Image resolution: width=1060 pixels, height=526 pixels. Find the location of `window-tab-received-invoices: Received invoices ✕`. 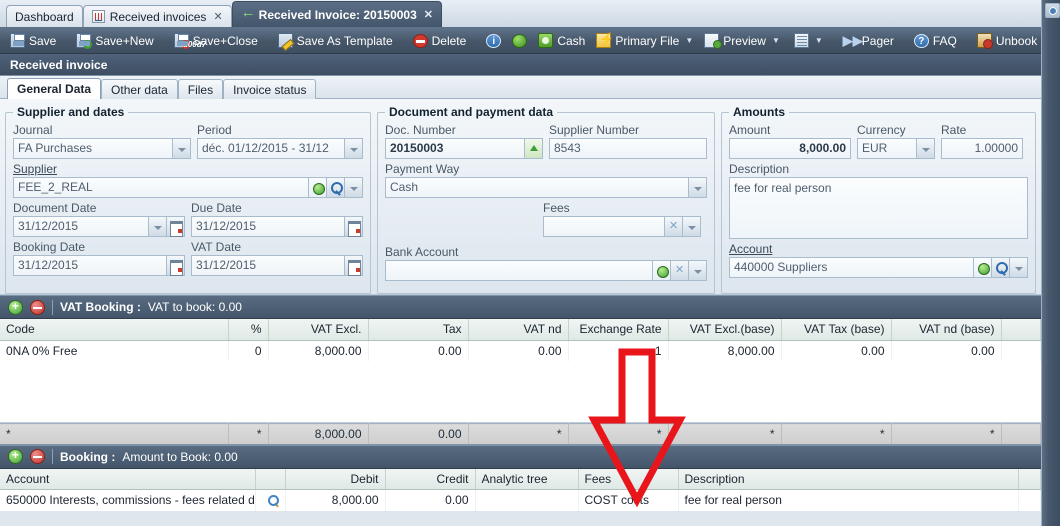

window-tab-received-invoices: Received invoices ✕ is located at coordinates (157, 16).